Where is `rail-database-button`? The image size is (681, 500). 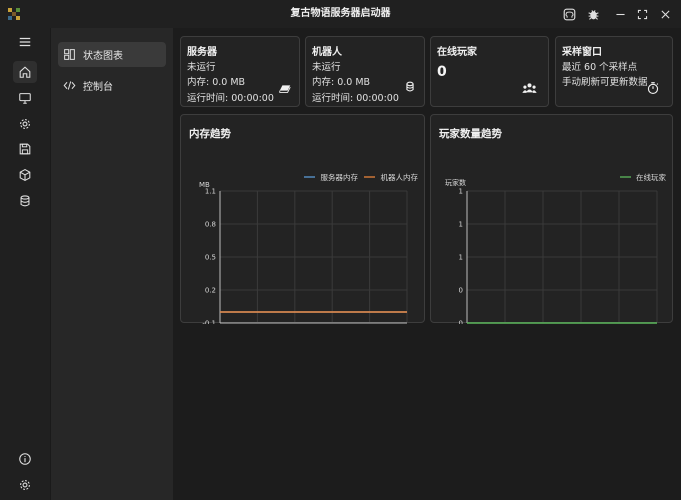 rail-database-button is located at coordinates (25, 201).